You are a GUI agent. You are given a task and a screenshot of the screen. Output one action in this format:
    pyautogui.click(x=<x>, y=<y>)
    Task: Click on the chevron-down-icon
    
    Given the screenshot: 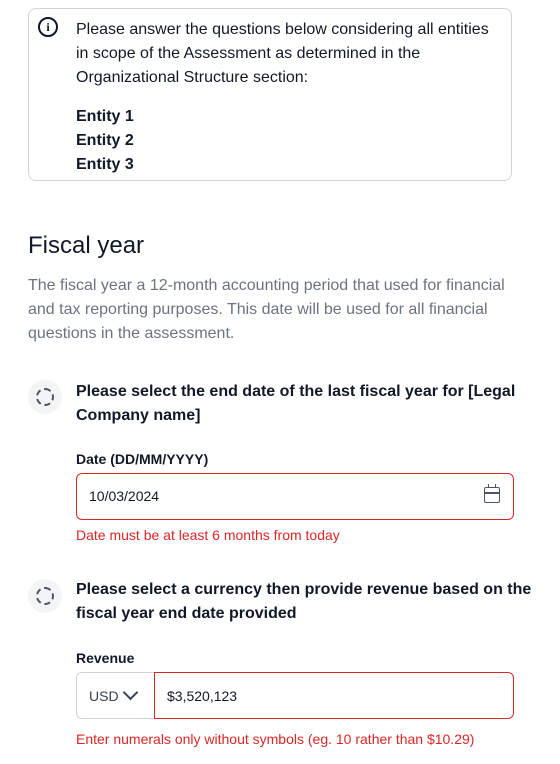 What is the action you would take?
    pyautogui.click(x=130, y=692)
    